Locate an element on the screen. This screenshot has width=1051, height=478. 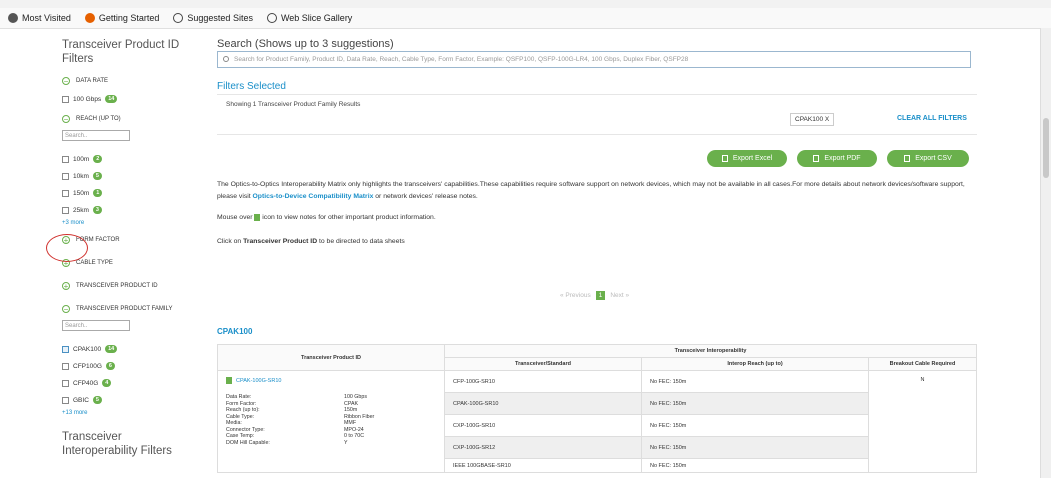
reach-search-input: Search.. is located at coordinates (96, 135).